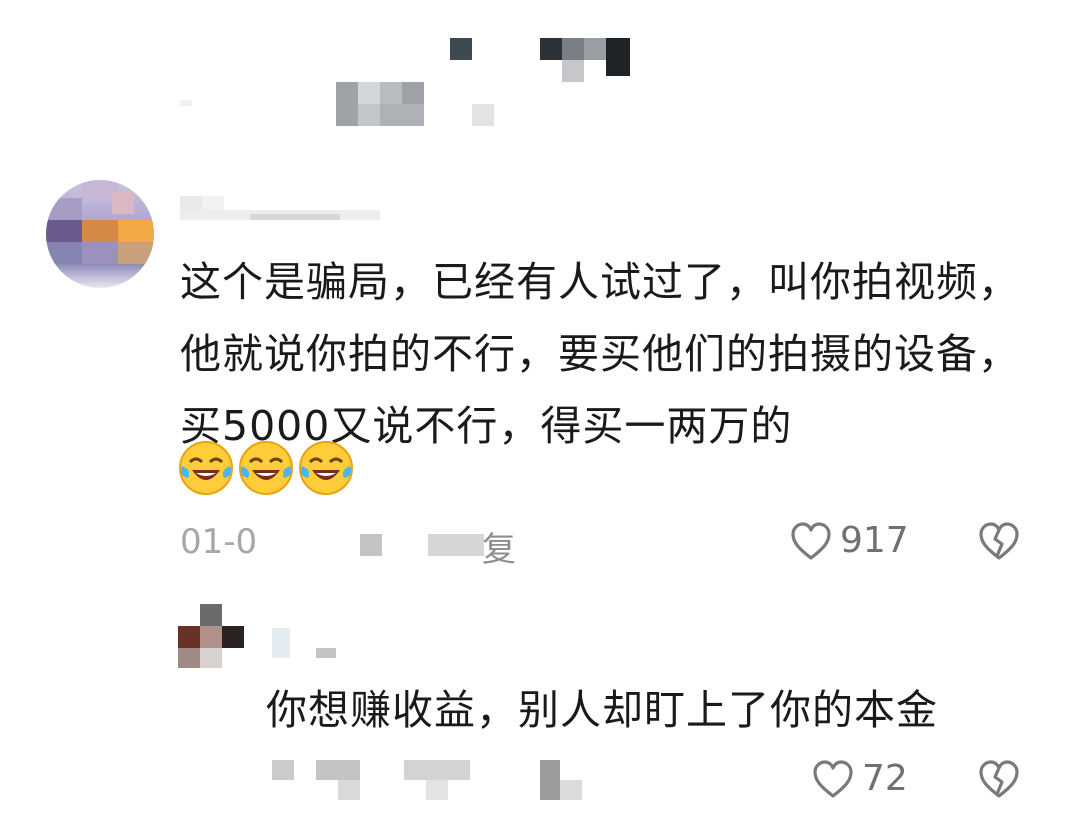 The image size is (1080, 829). Describe the element at coordinates (100, 234) in the screenshot. I see `avatar` at that location.